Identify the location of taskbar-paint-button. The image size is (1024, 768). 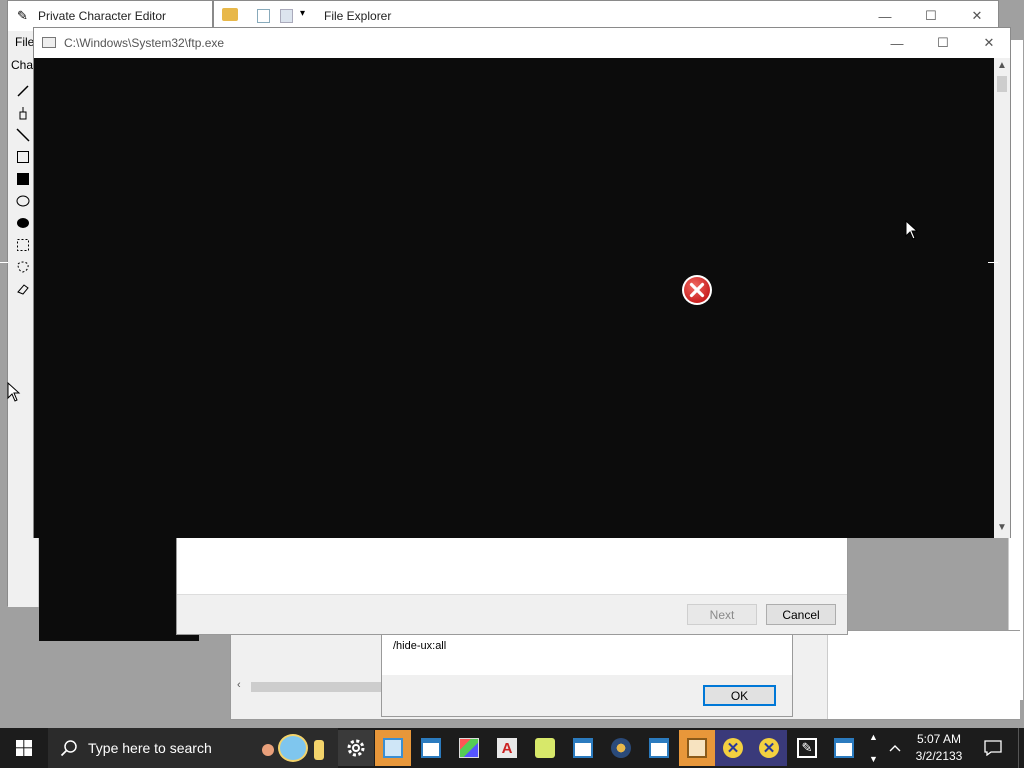
(469, 748).